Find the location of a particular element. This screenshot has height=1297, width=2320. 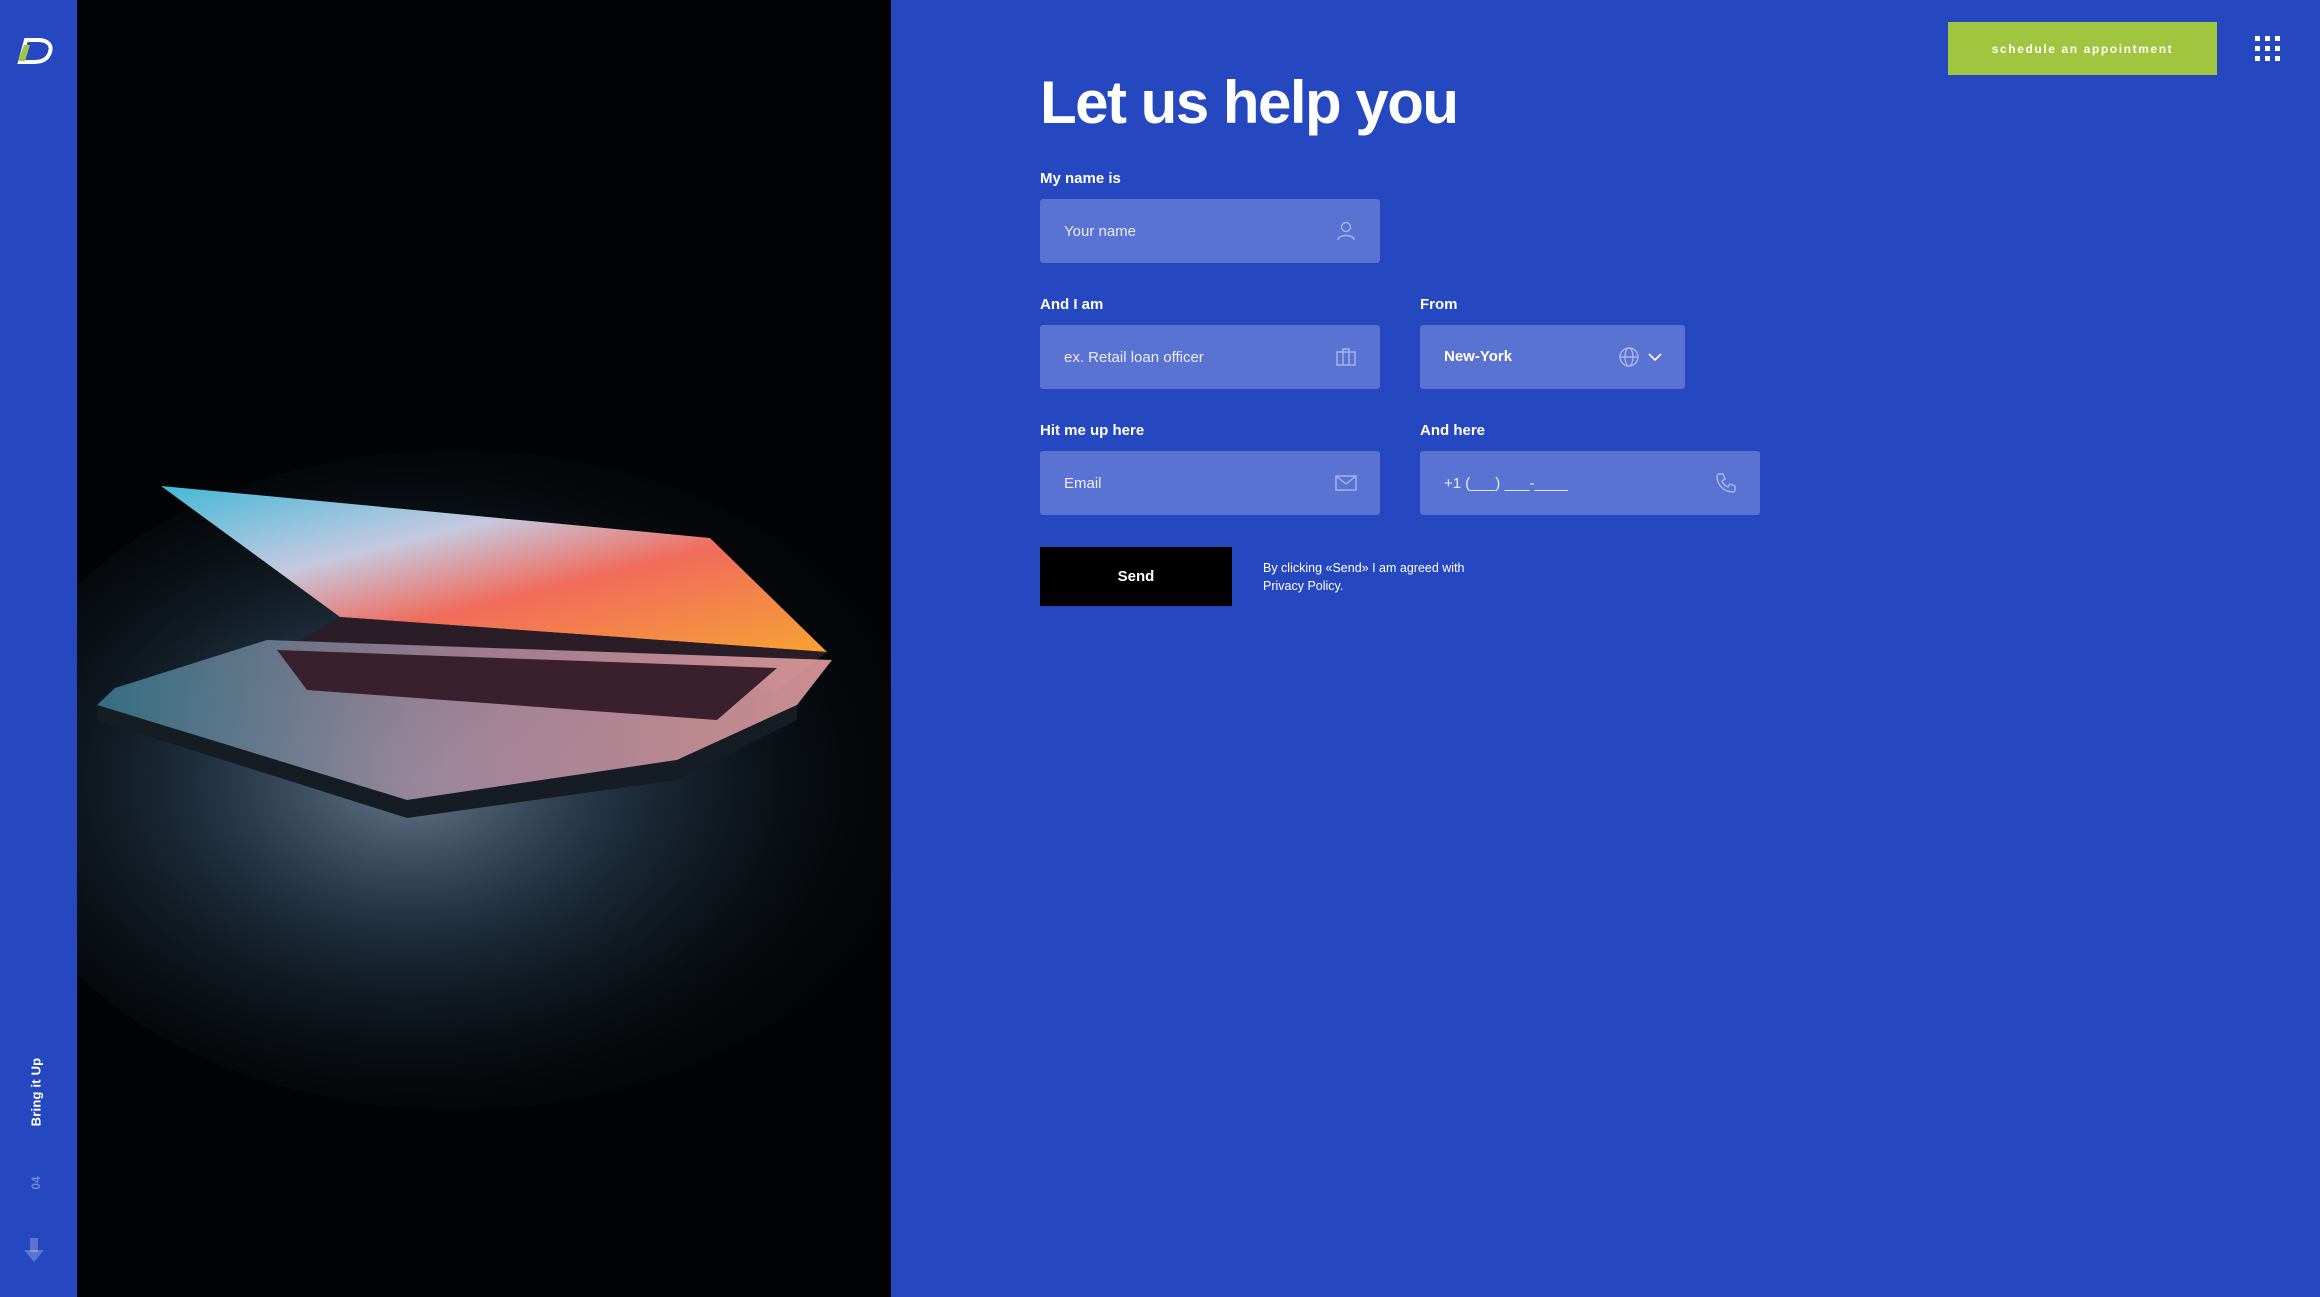

name-field-wrapper is located at coordinates (1210, 231).